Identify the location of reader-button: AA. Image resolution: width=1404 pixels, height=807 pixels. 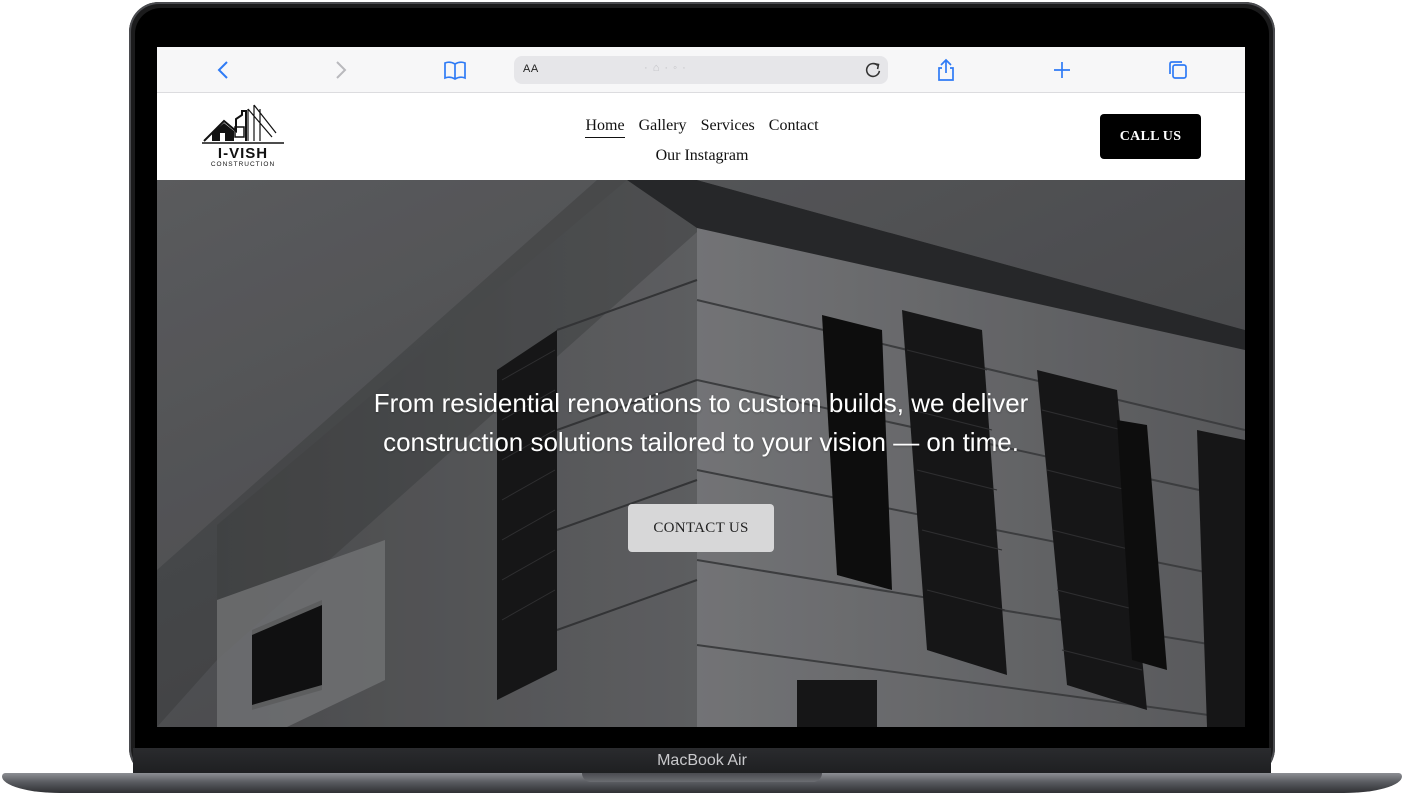
(531, 69).